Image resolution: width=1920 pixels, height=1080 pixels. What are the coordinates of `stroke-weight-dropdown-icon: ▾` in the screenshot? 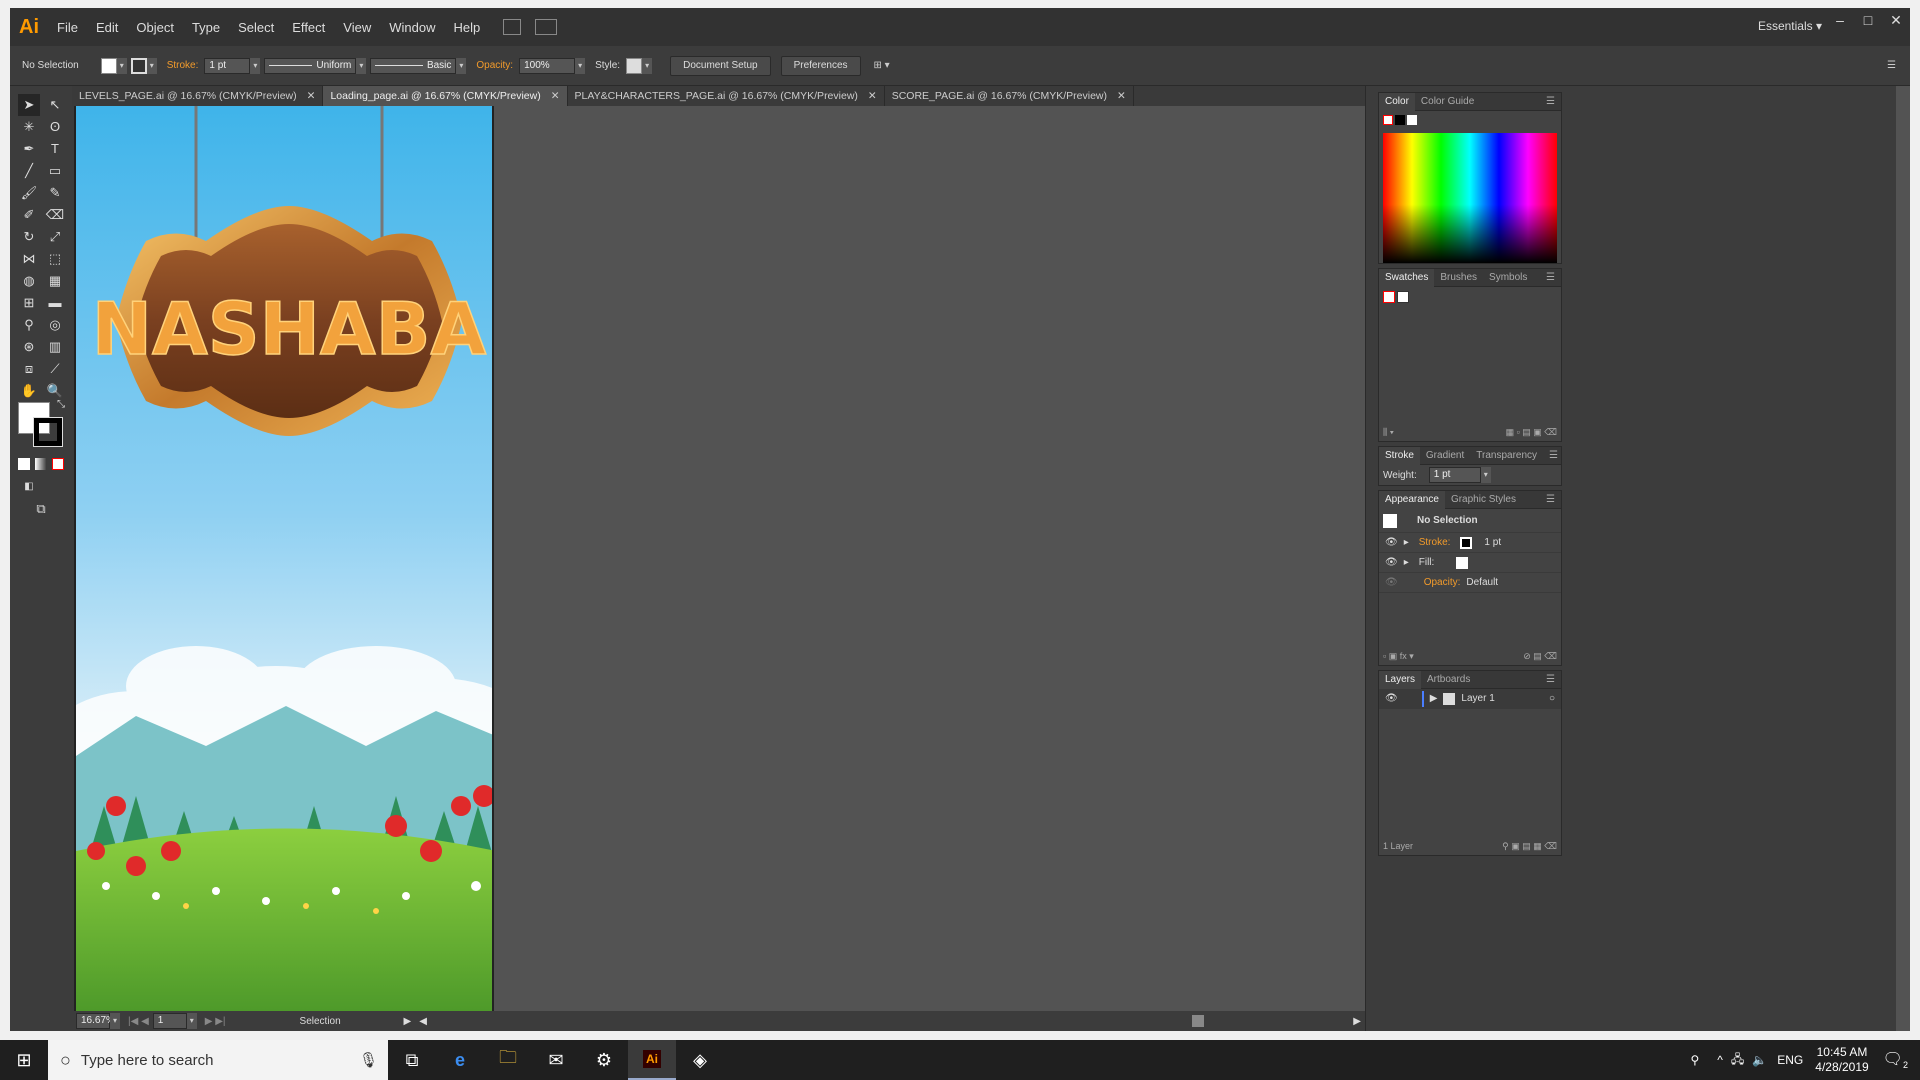 It's located at (255, 65).